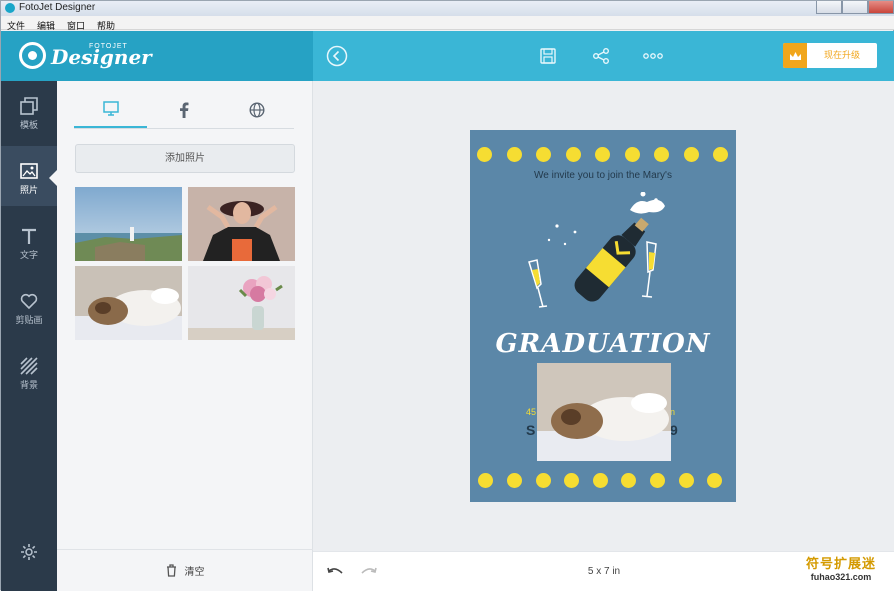  What do you see at coordinates (171, 570) in the screenshot?
I see `trash-icon` at bounding box center [171, 570].